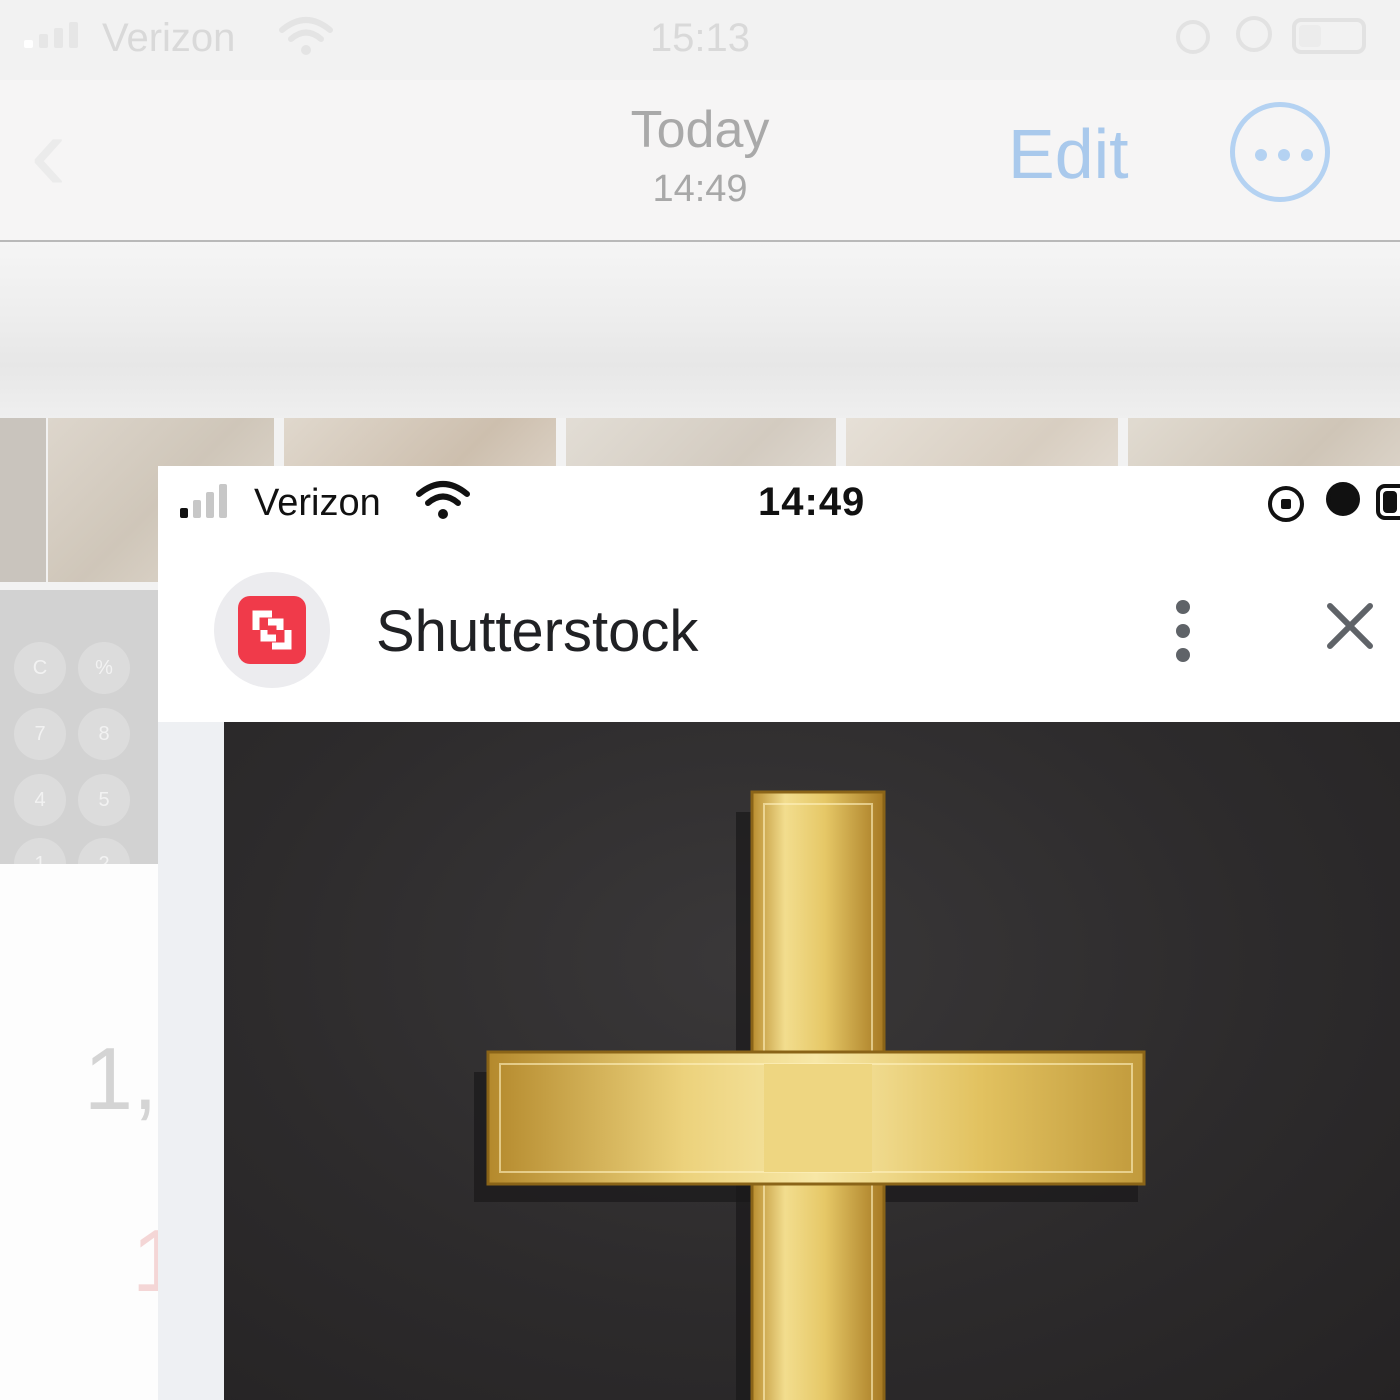  Describe the element at coordinates (700, 161) in the screenshot. I see `background-nav-bar: ‹ Today 14:49 Edit` at that location.